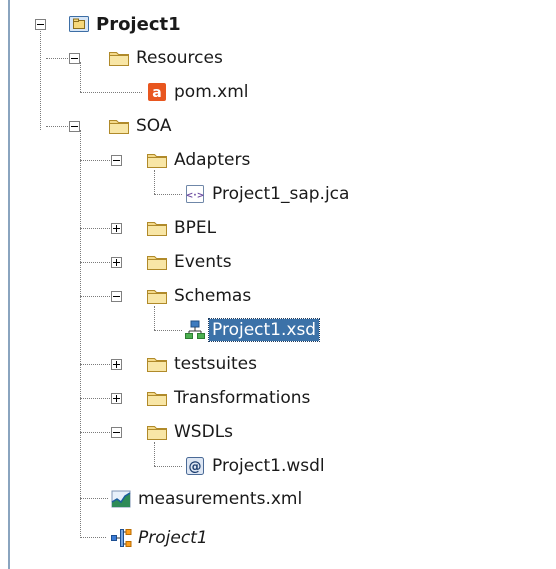 The image size is (556, 569). Describe the element at coordinates (116, 364) in the screenshot. I see `expand-toggle-testsuites` at that location.